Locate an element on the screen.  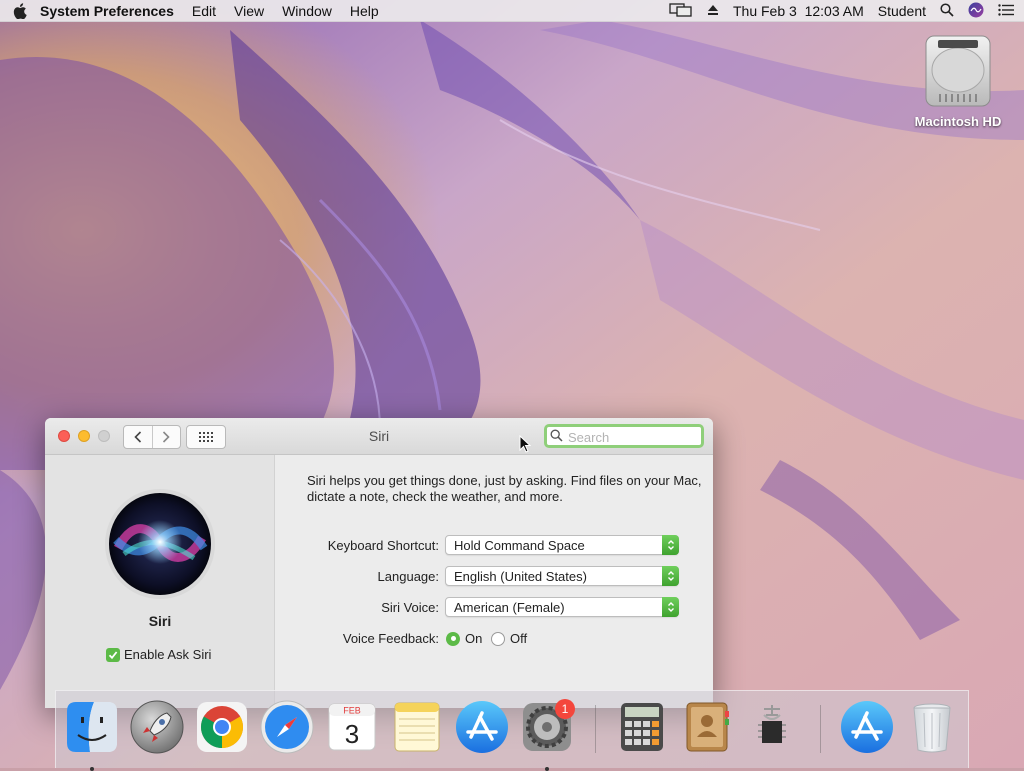
keyboard-shortcut-row: Keyboard Shortcut: Hold Command Space is located at coordinates (494, 546).